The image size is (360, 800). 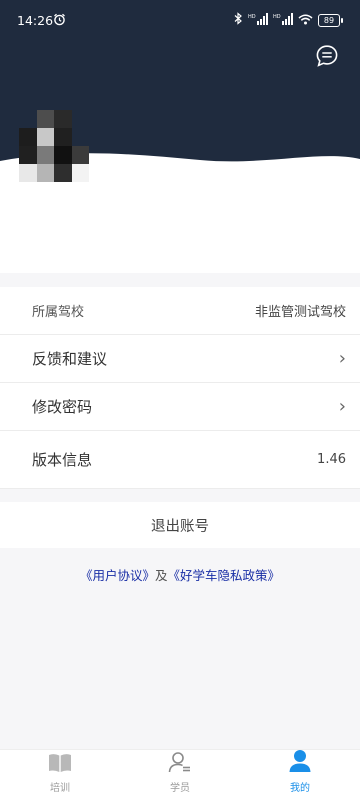 I want to click on tab-students: 学员, so click(x=180, y=775).